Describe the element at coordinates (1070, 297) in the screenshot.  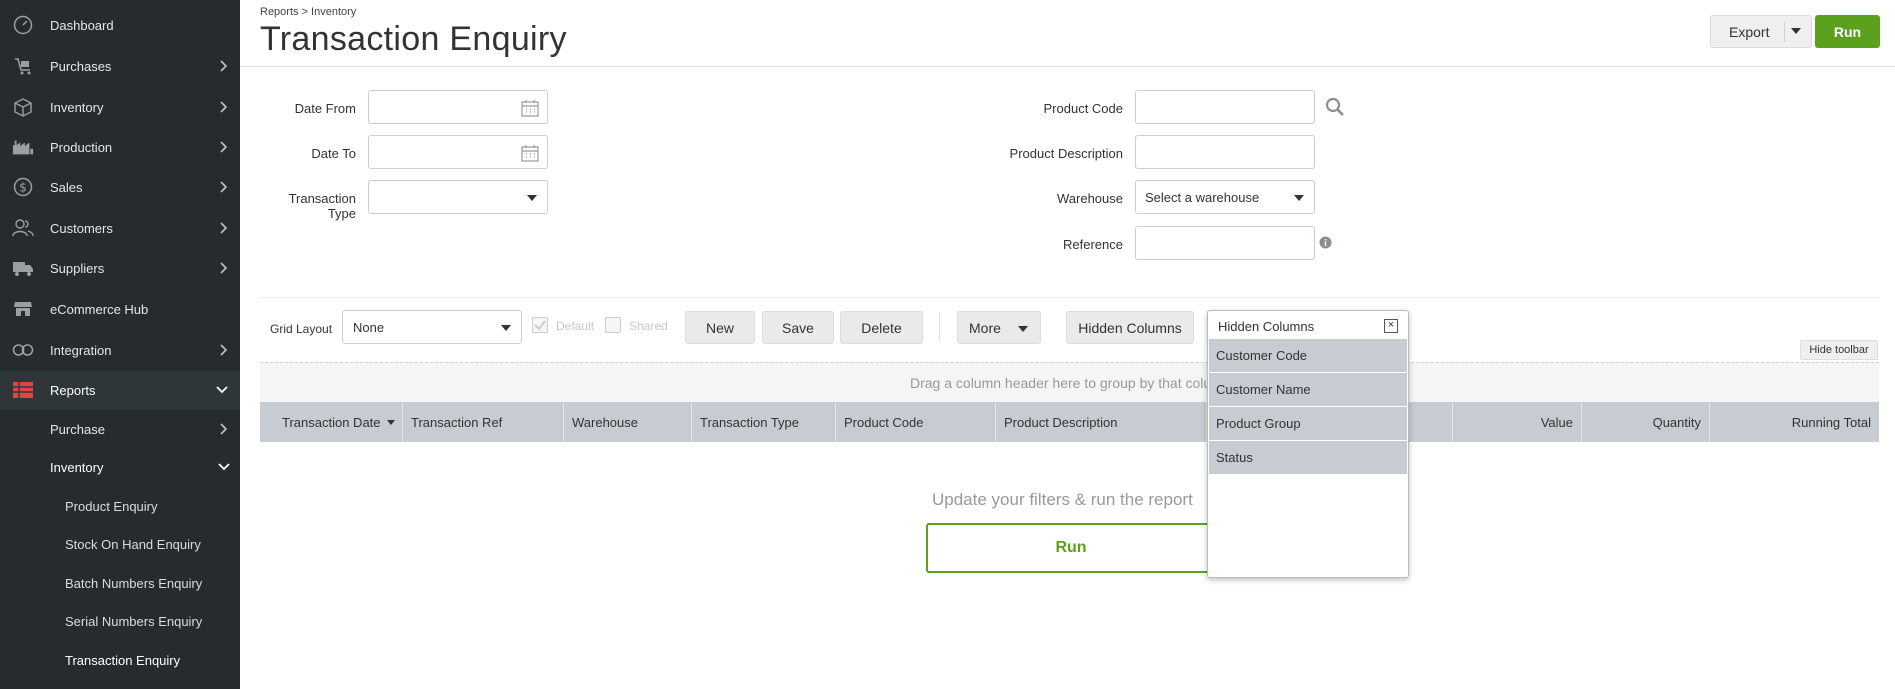
I see `form-divider` at that location.